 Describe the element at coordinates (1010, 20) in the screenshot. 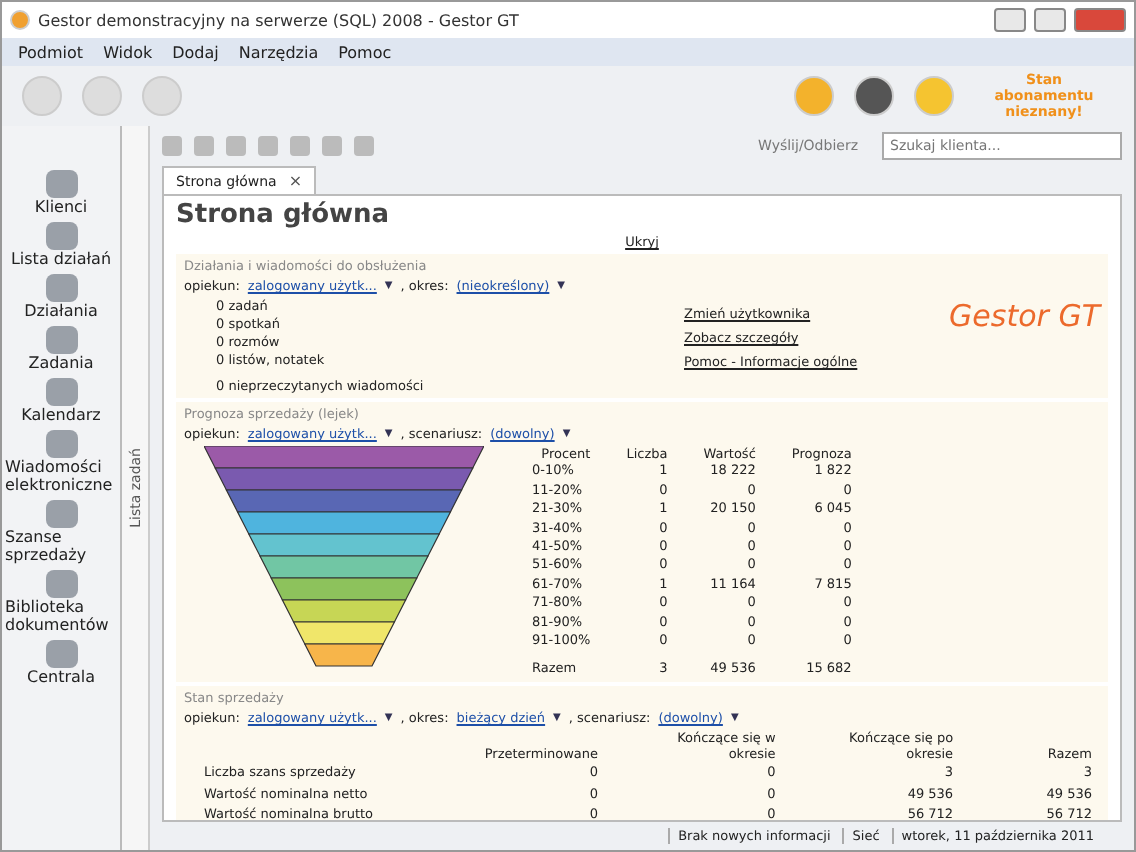

I see `minimize-button` at that location.